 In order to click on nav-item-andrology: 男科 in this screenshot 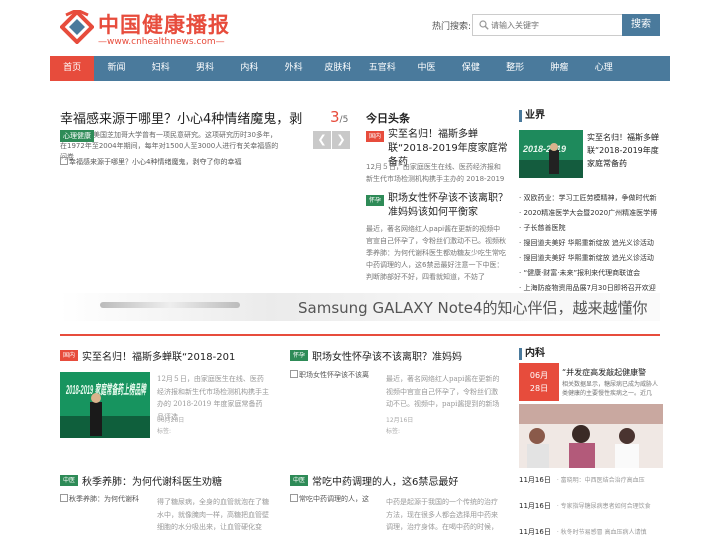, I will do `click(205, 68)`.